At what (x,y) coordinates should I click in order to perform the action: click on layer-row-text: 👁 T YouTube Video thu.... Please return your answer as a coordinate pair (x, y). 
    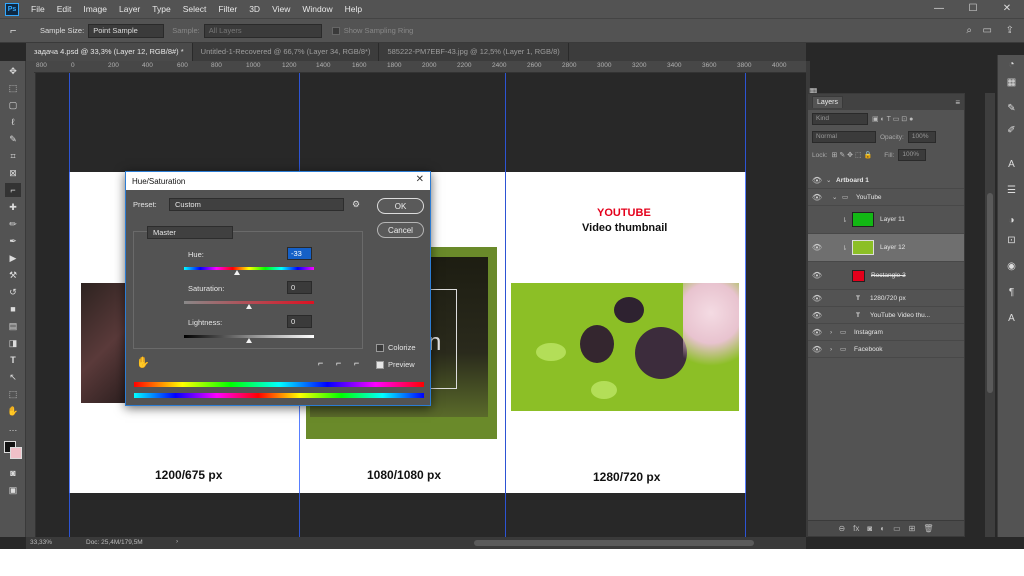
    Looking at the image, I should click on (886, 315).